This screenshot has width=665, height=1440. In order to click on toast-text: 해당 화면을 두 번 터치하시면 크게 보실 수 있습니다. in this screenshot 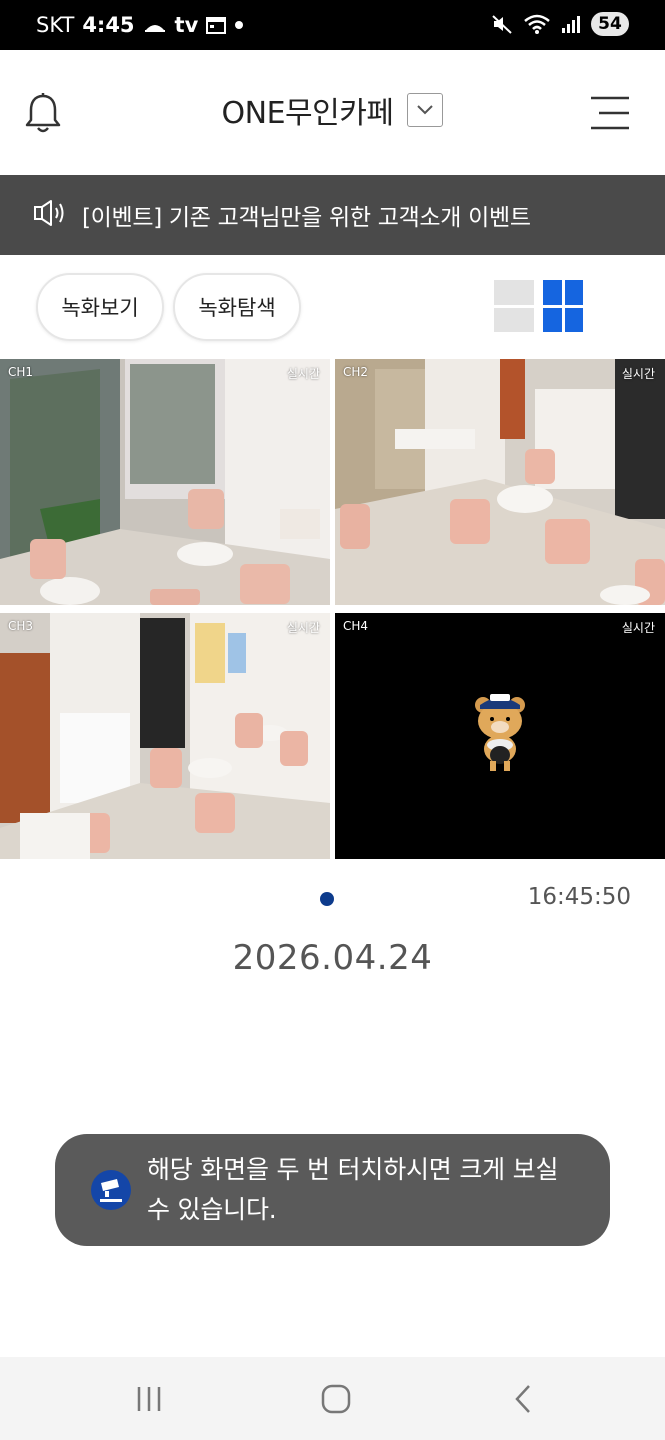, I will do `click(353, 1189)`.